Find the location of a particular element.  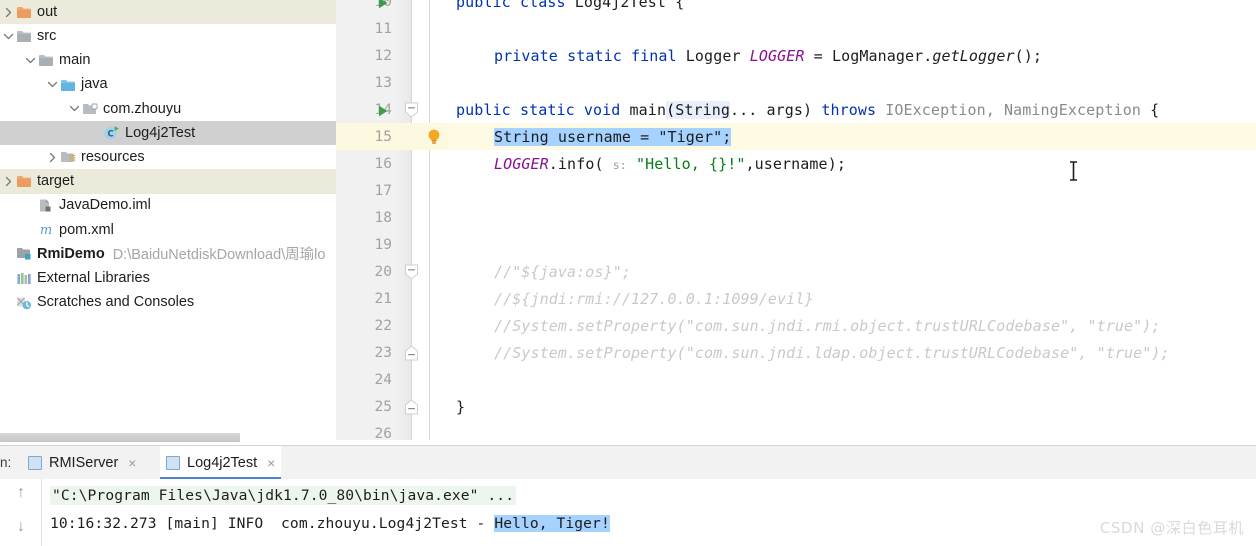

code-line-18: 18 is located at coordinates (796, 217).